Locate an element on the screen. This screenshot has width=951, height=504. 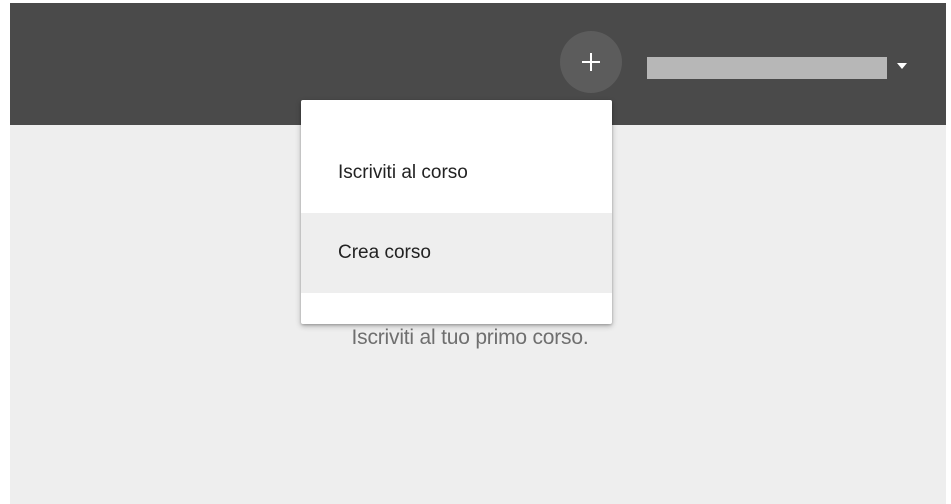
menu-item-label: Crea corso is located at coordinates (384, 252).